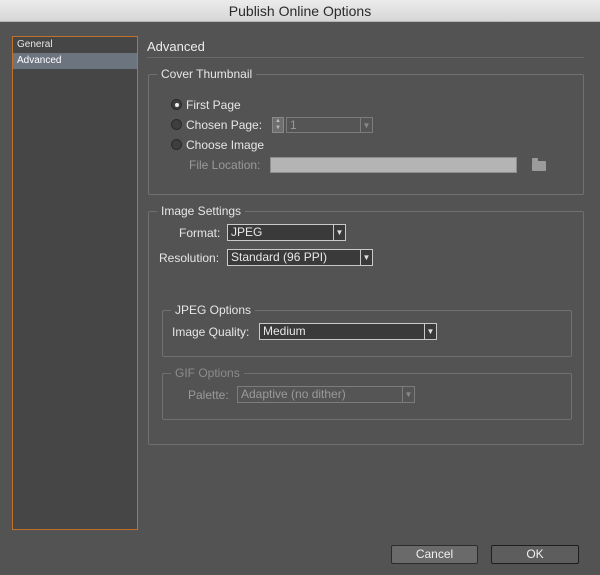 This screenshot has height=575, width=600. I want to click on gif-options-legend: GIF Options, so click(207, 373).